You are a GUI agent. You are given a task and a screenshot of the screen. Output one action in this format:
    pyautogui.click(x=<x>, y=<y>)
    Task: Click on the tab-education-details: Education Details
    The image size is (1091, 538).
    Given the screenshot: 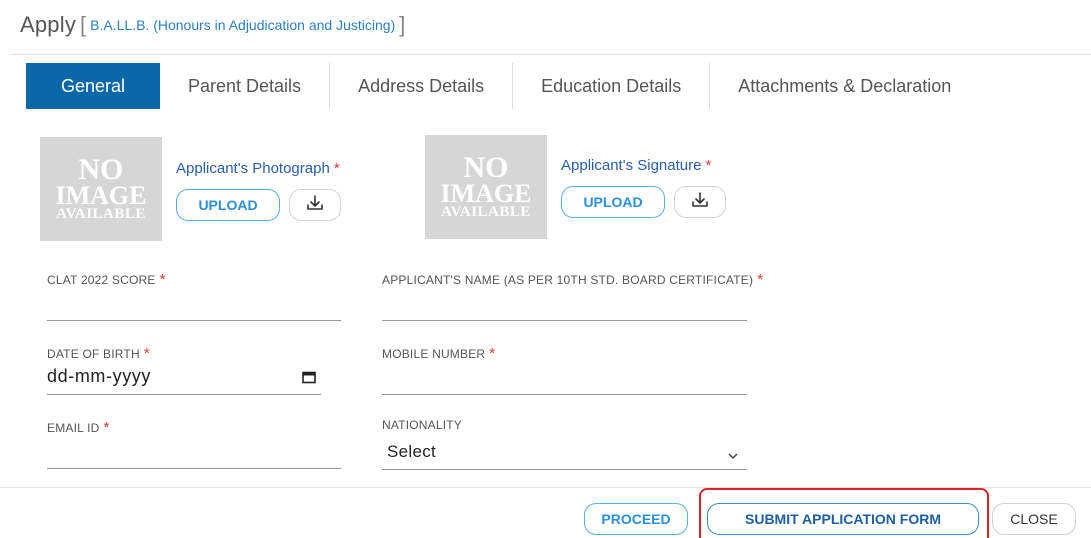 What is the action you would take?
    pyautogui.click(x=612, y=86)
    